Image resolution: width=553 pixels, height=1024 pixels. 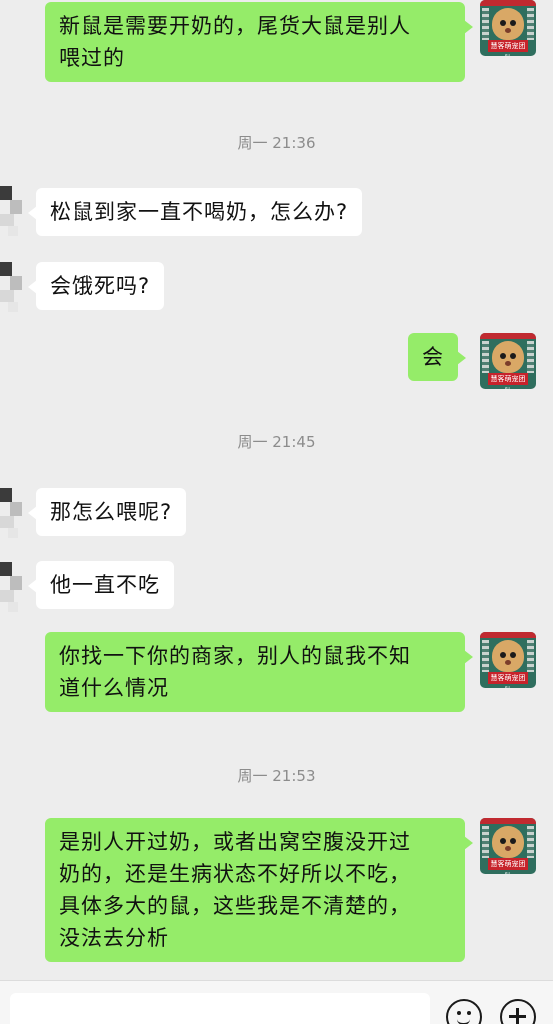 I want to click on timestamp: 周一 21:45, so click(x=276, y=442).